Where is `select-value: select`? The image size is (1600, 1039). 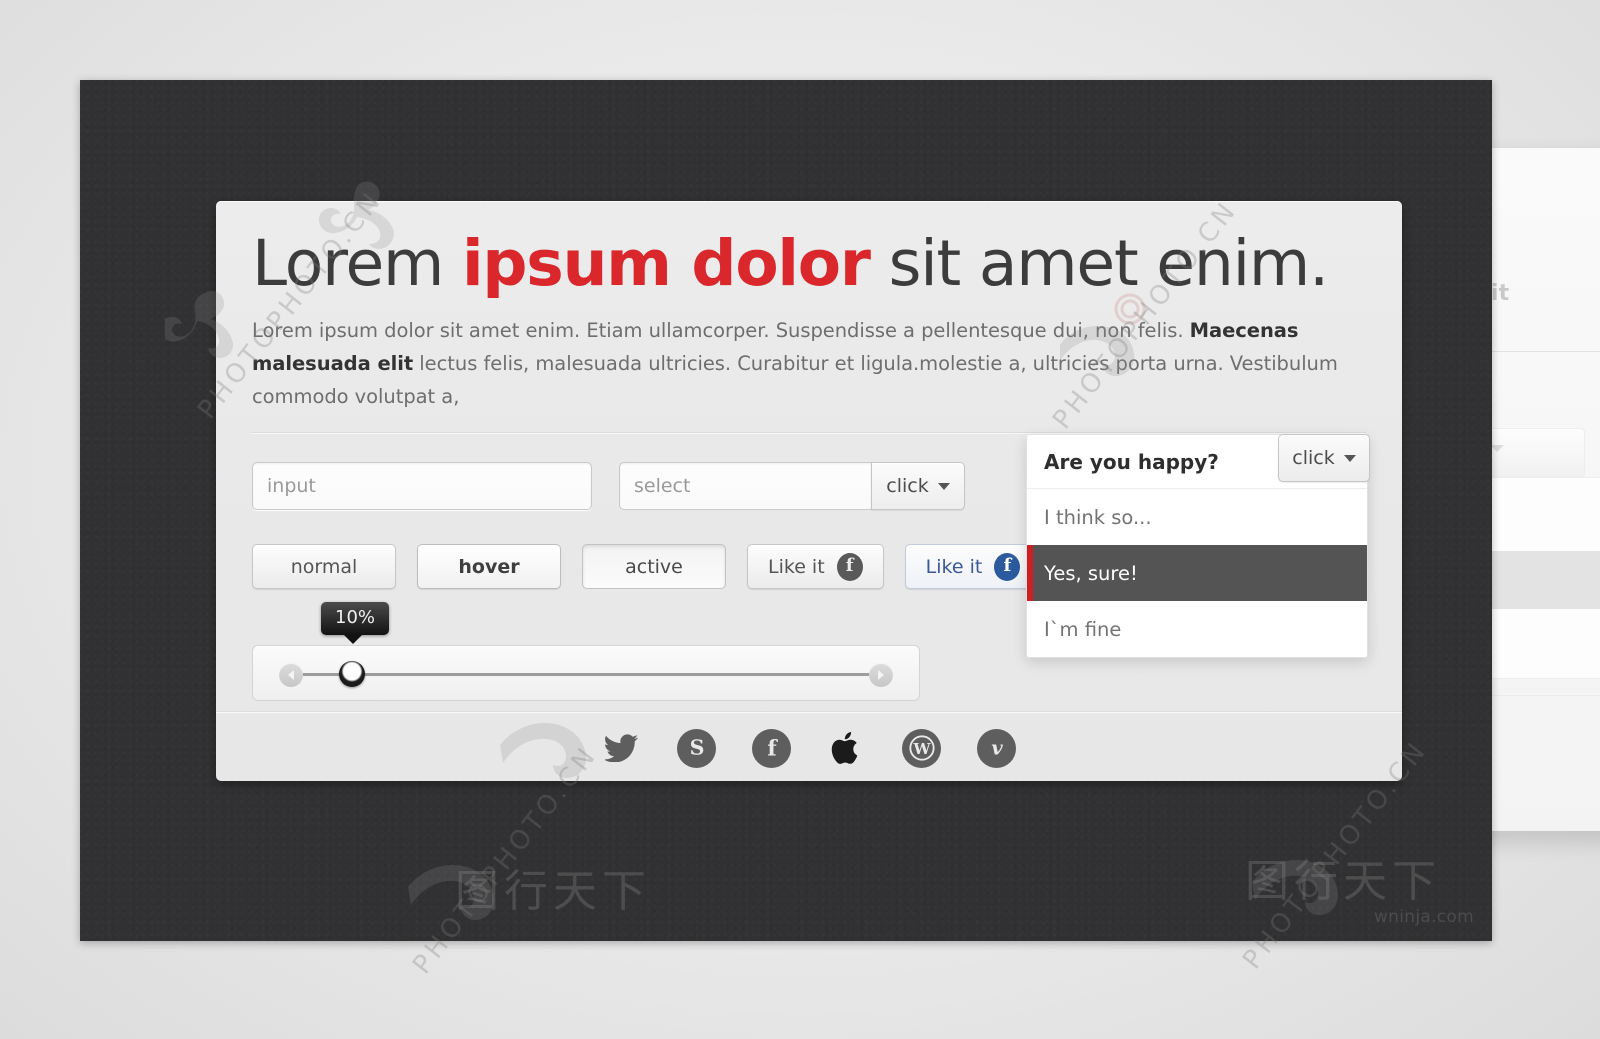
select-value: select is located at coordinates (745, 486).